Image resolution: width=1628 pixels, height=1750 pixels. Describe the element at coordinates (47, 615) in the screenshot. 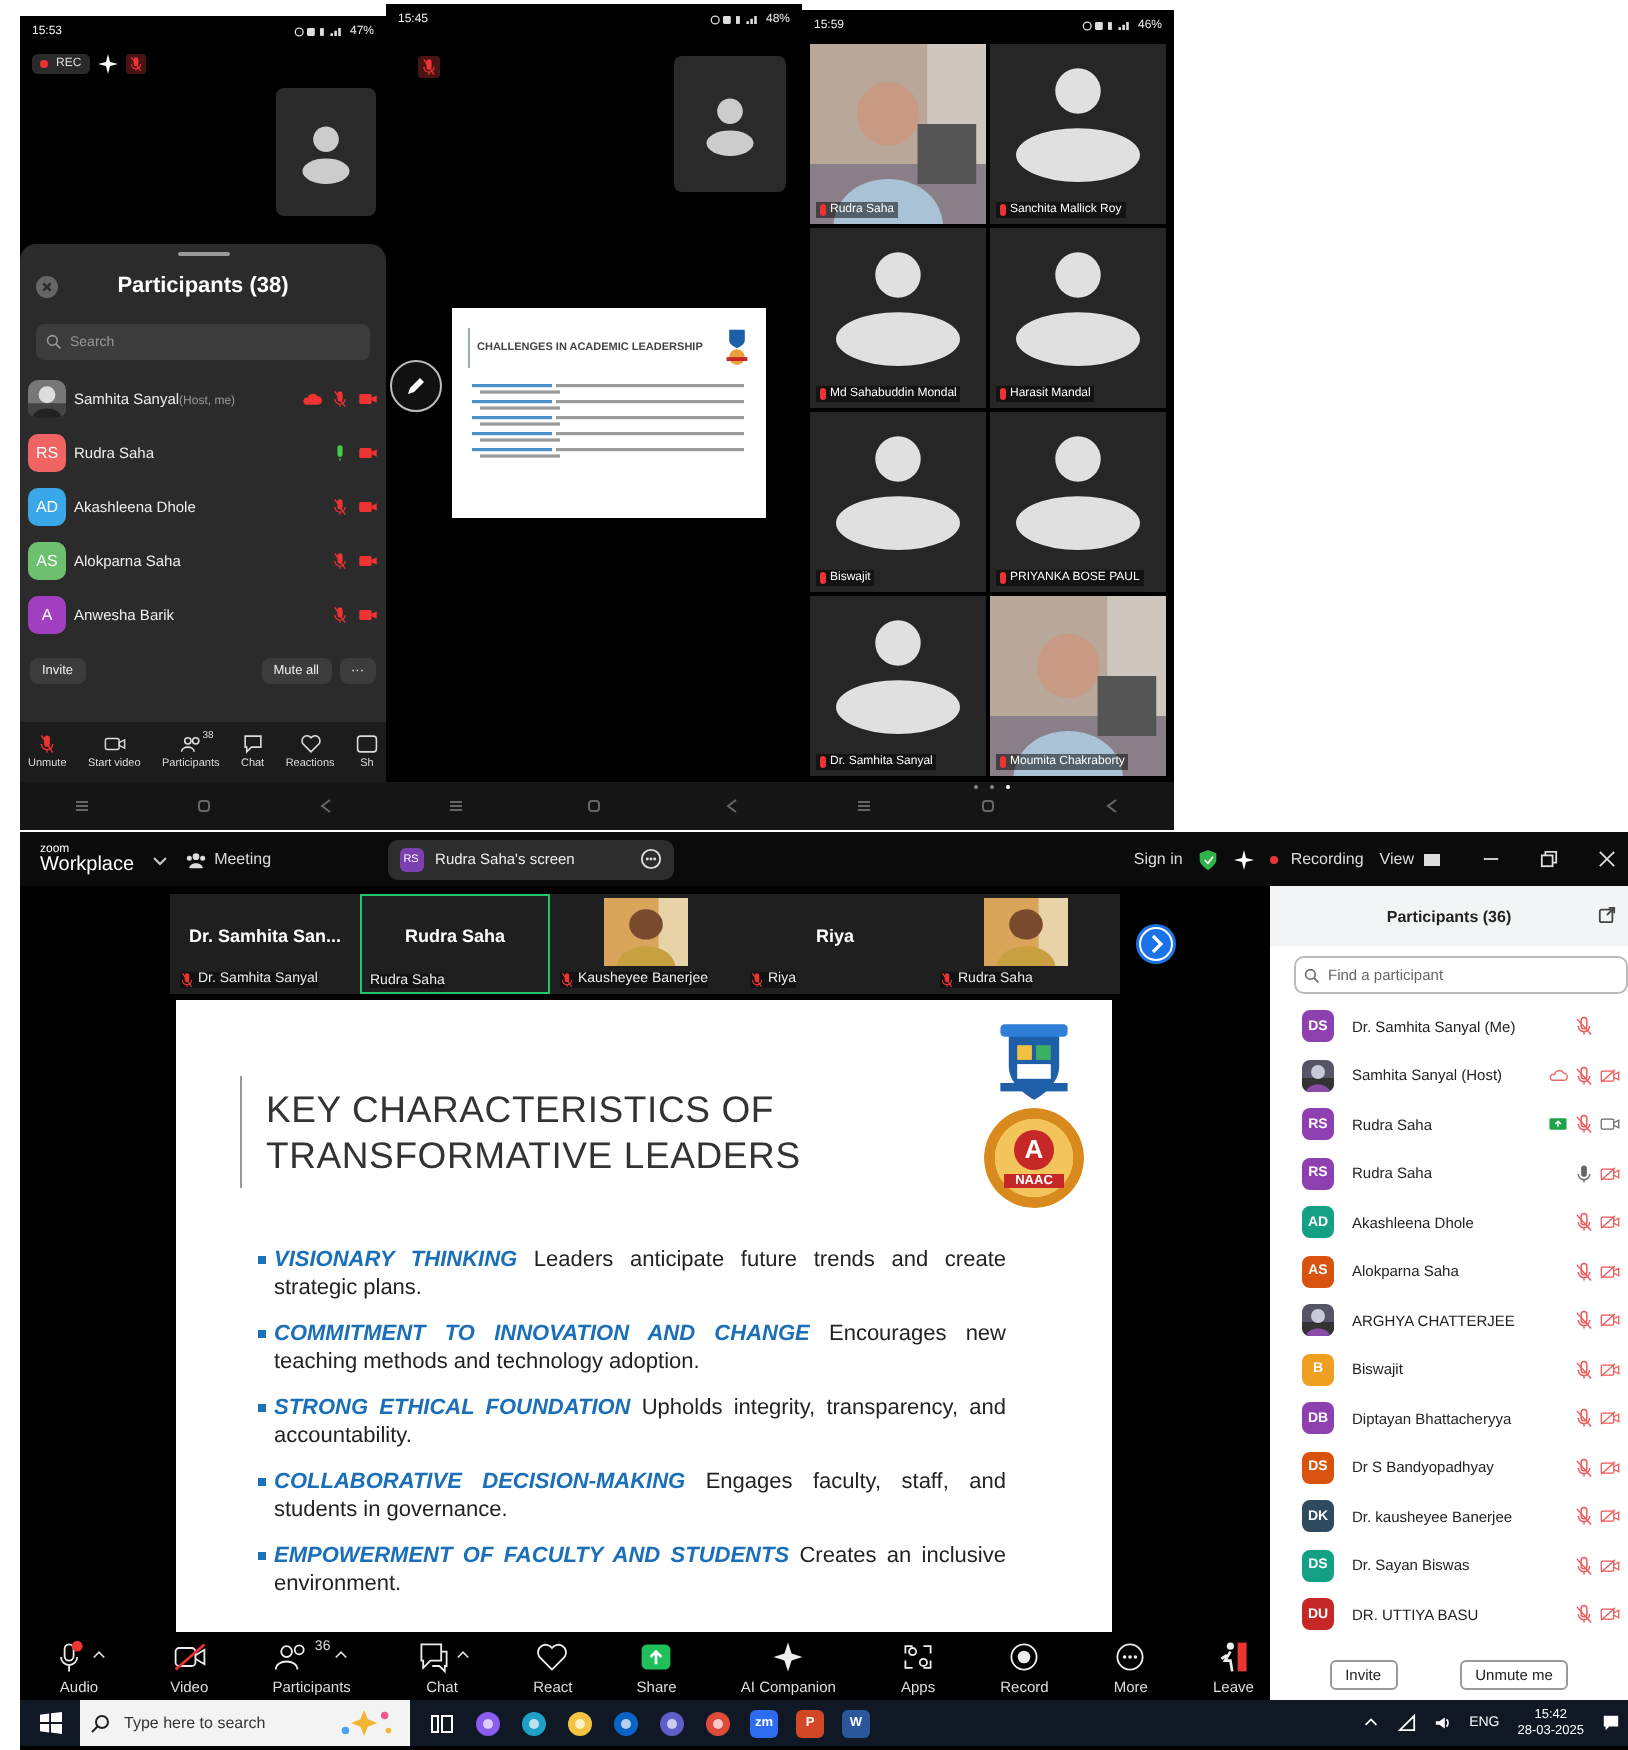

I see `avatar-initials: A` at that location.